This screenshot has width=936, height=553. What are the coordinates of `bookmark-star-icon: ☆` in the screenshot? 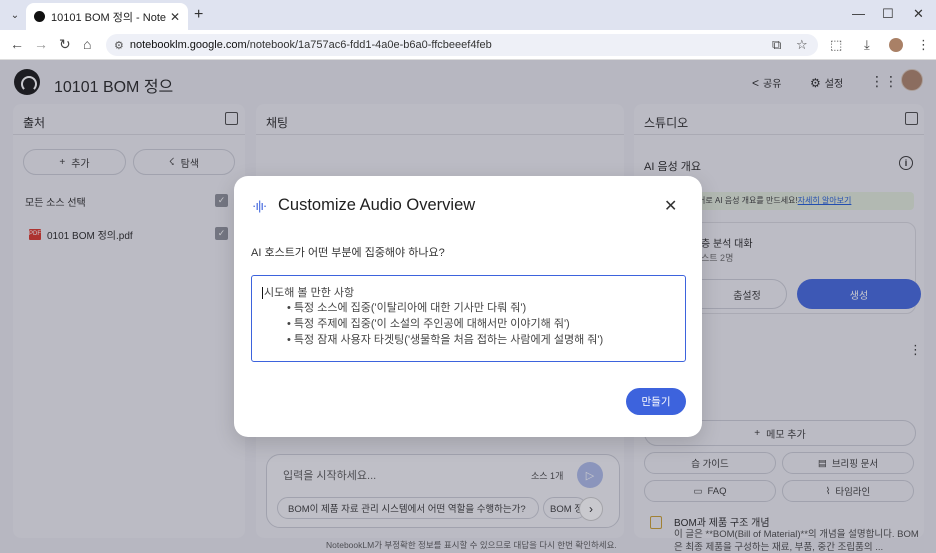 It's located at (802, 45).